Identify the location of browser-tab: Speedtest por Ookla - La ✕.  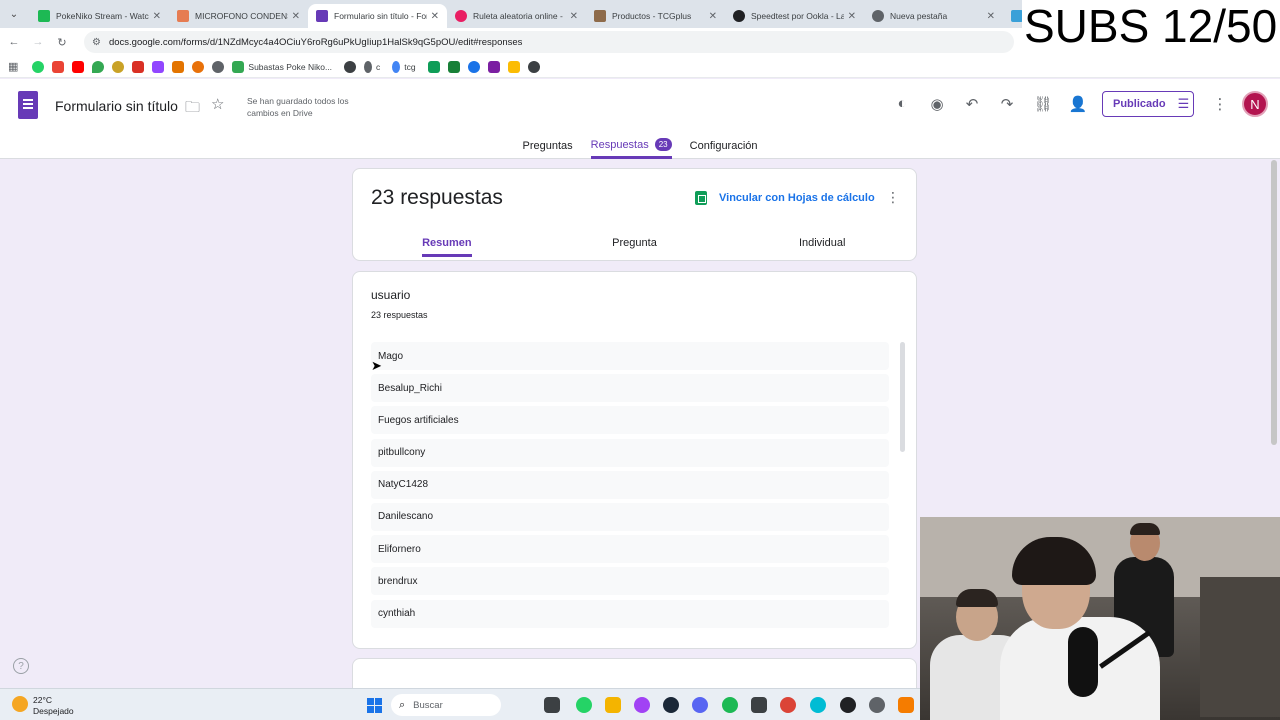
(794, 16).